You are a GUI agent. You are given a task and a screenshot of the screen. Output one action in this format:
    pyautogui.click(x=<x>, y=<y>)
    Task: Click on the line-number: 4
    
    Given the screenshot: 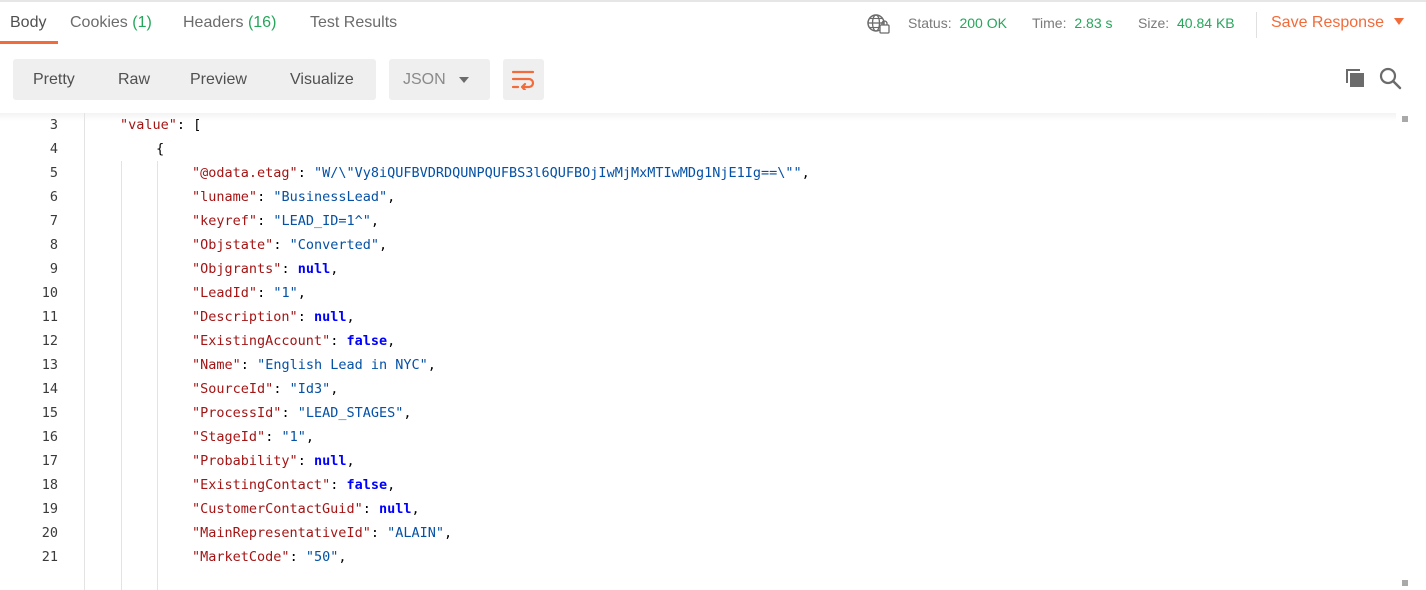 What is the action you would take?
    pyautogui.click(x=29, y=149)
    